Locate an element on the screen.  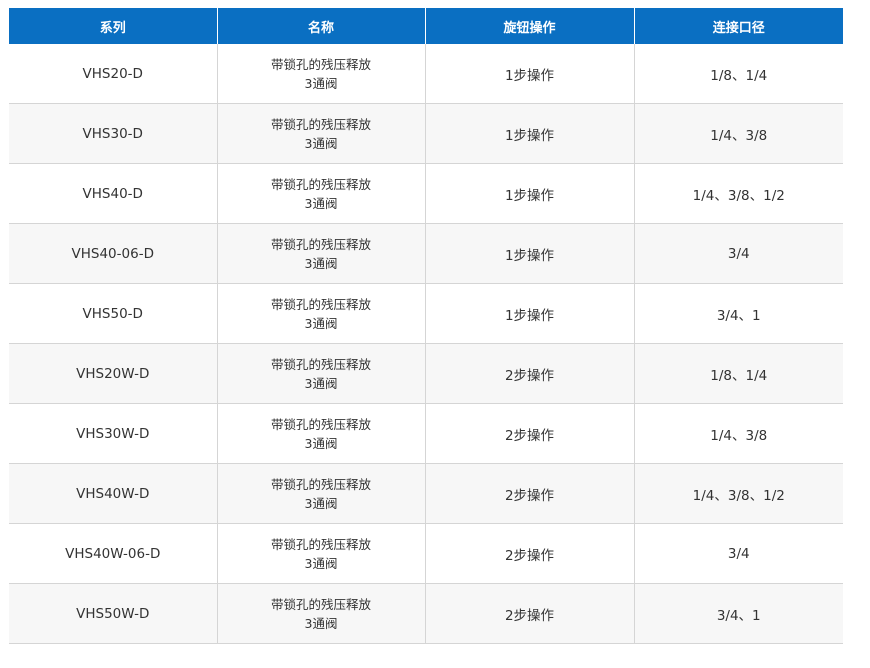
table-row: VHS30-D 带锁孔的残压释放 3通阀 1步操作 1/4、3/8 is located at coordinates (426, 133).